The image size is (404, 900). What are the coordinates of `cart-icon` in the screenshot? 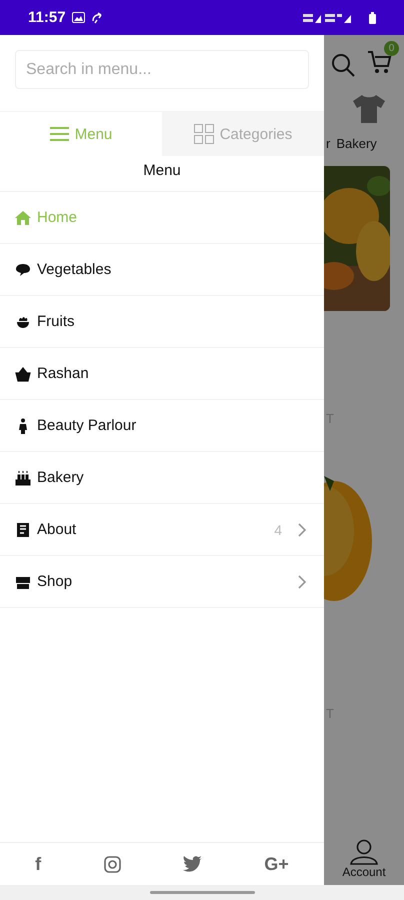 It's located at (380, 62).